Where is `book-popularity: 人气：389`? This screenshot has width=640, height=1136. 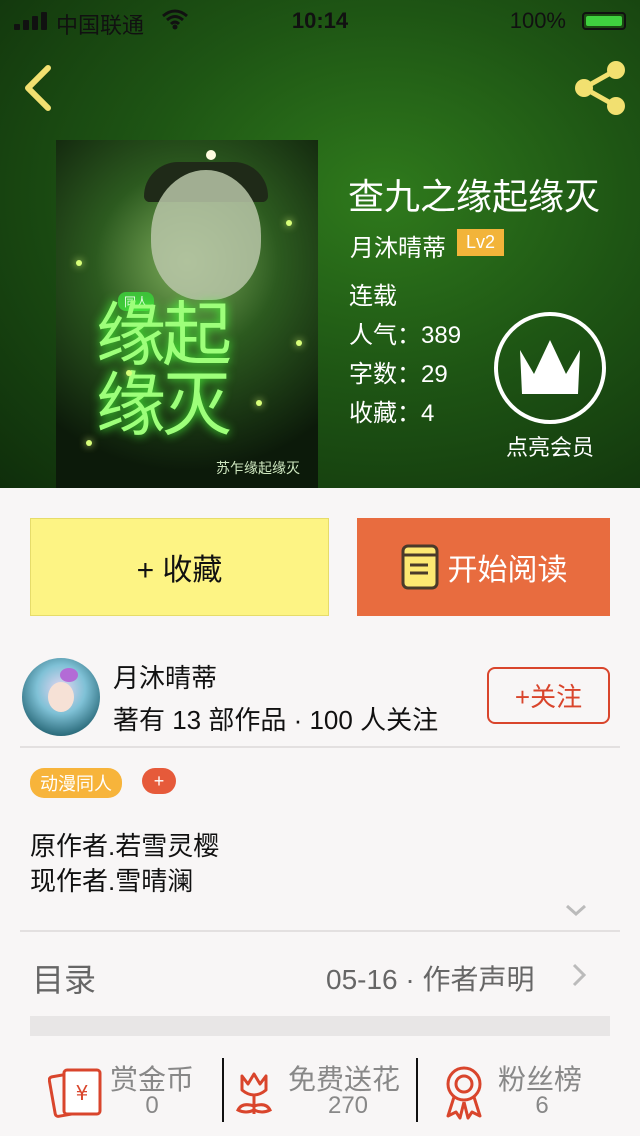 book-popularity: 人气：389 is located at coordinates (405, 332).